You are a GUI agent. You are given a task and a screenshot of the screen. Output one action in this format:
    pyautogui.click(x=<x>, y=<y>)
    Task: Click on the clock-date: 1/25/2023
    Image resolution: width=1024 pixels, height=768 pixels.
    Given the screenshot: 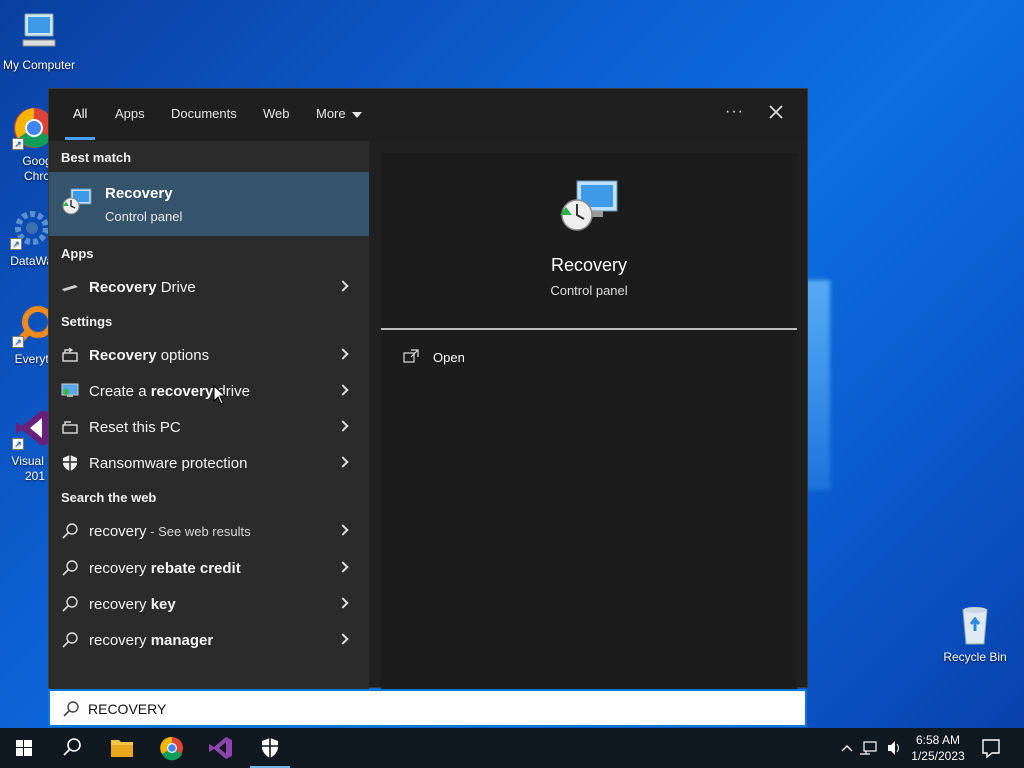 What is the action you would take?
    pyautogui.click(x=938, y=756)
    